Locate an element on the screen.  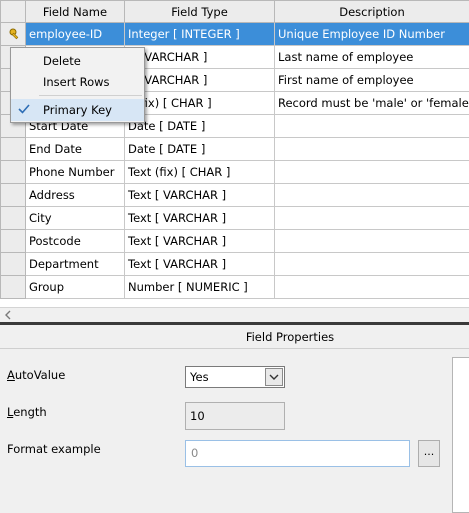
autovalue-value: Yes is located at coordinates (199, 377).